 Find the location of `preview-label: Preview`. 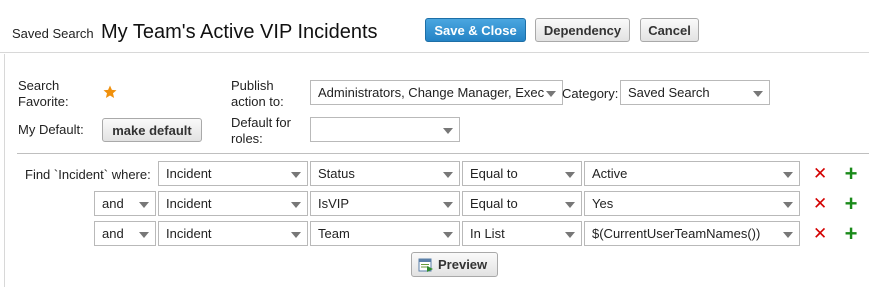

preview-label: Preview is located at coordinates (463, 264).